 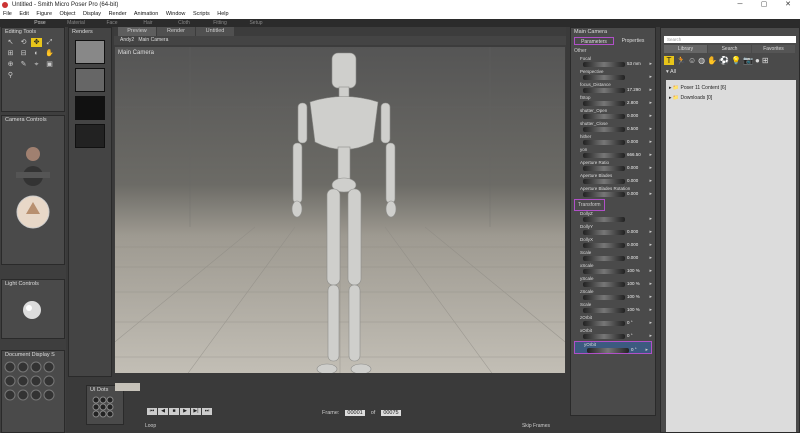 I want to click on tab-untitled: Untitled, so click(x=215, y=31).